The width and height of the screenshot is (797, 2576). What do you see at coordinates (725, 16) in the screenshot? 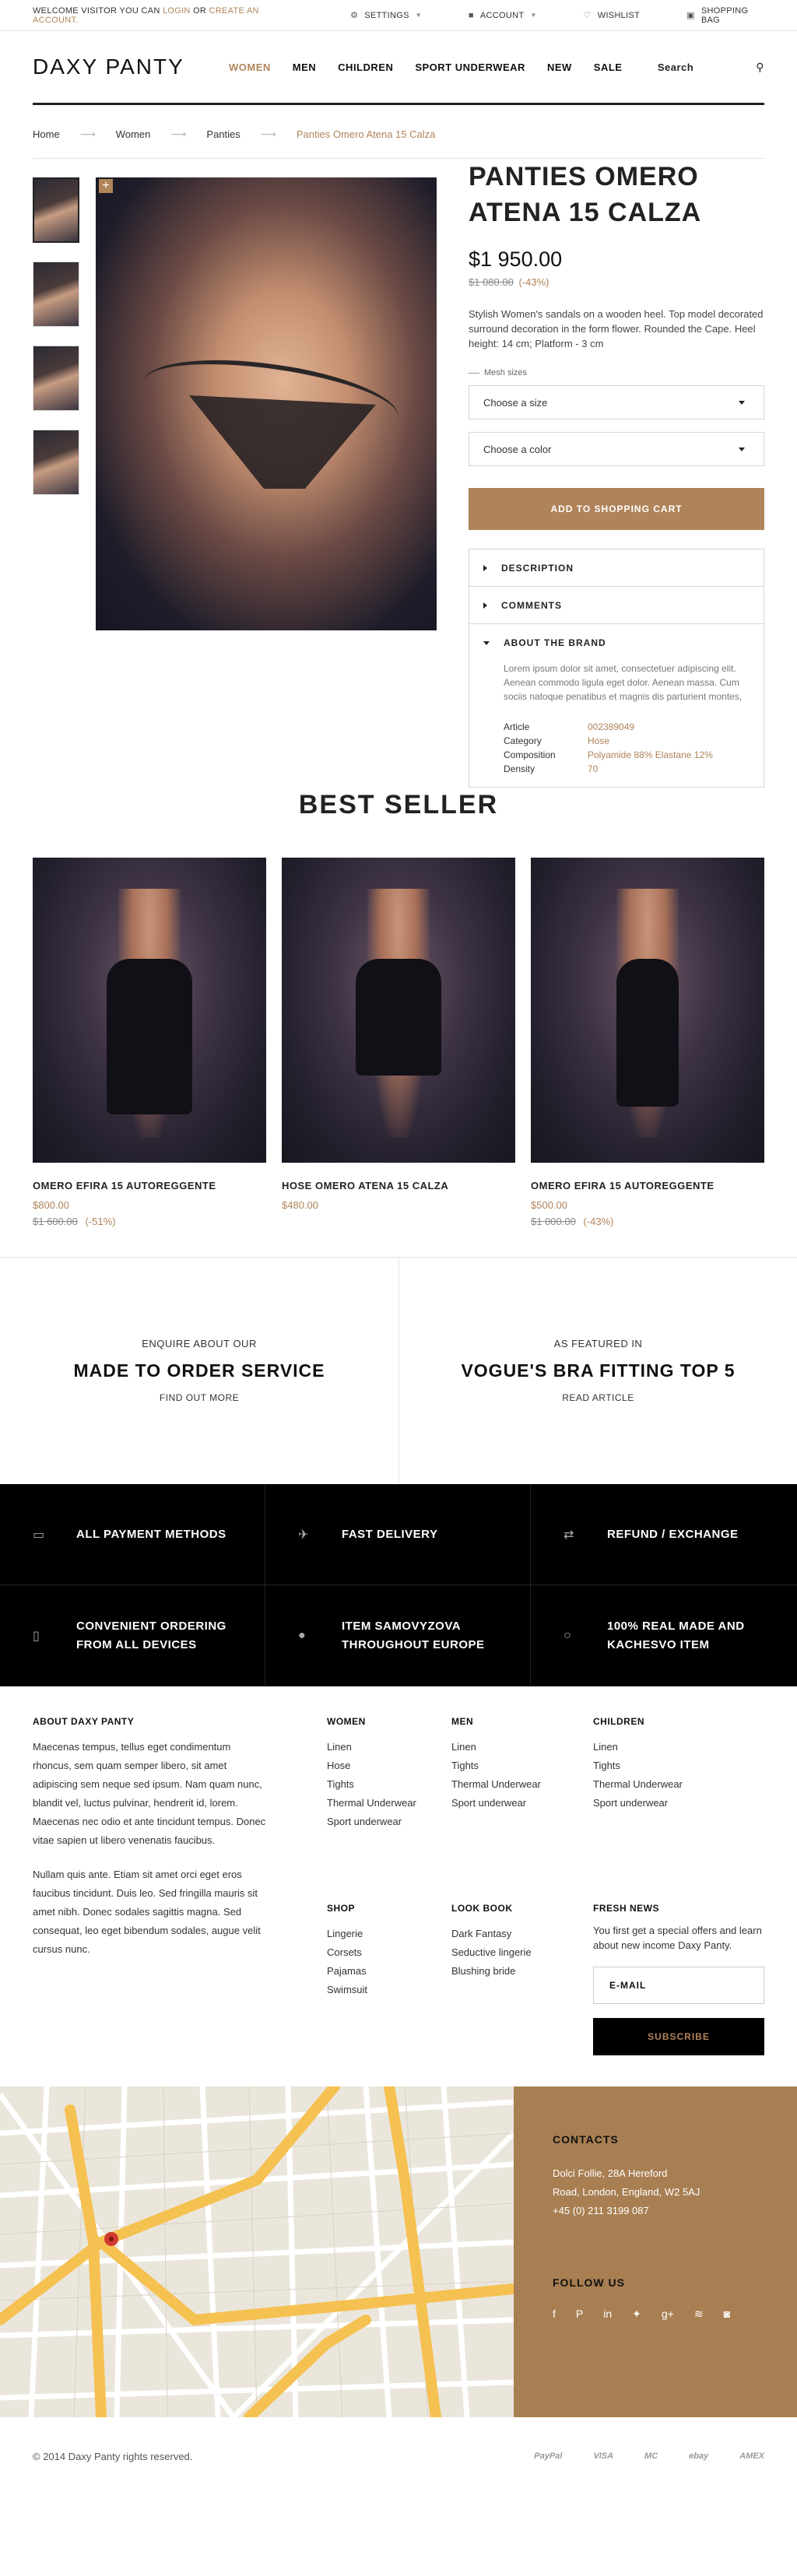
I see `shopping-bag-link: ▣ Shopping bag` at bounding box center [725, 16].